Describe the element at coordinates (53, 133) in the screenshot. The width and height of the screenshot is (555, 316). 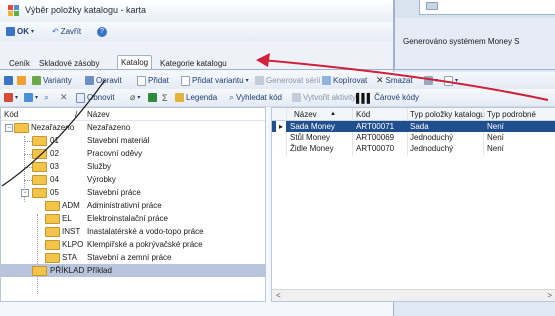
I see `annotation-line` at that location.